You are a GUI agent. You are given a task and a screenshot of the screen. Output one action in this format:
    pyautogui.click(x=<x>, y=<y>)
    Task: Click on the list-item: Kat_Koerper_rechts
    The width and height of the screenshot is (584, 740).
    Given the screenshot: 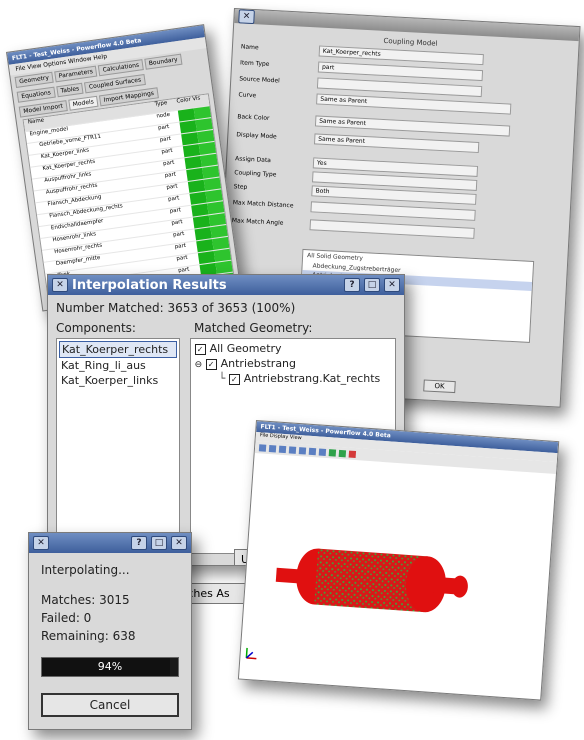 What is the action you would take?
    pyautogui.click(x=118, y=349)
    